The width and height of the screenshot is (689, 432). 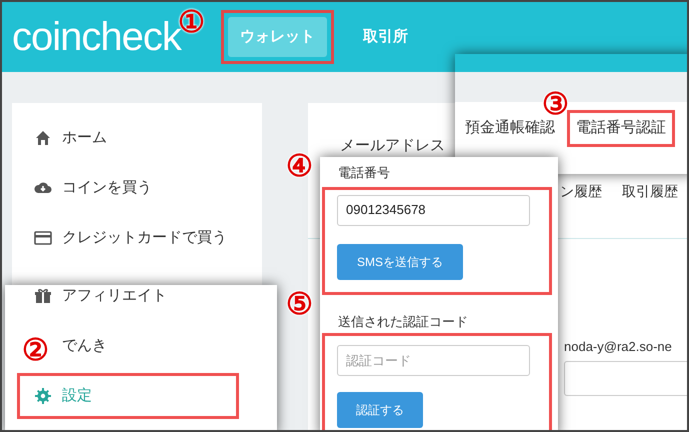 I want to click on credit-card-icon, so click(x=43, y=238).